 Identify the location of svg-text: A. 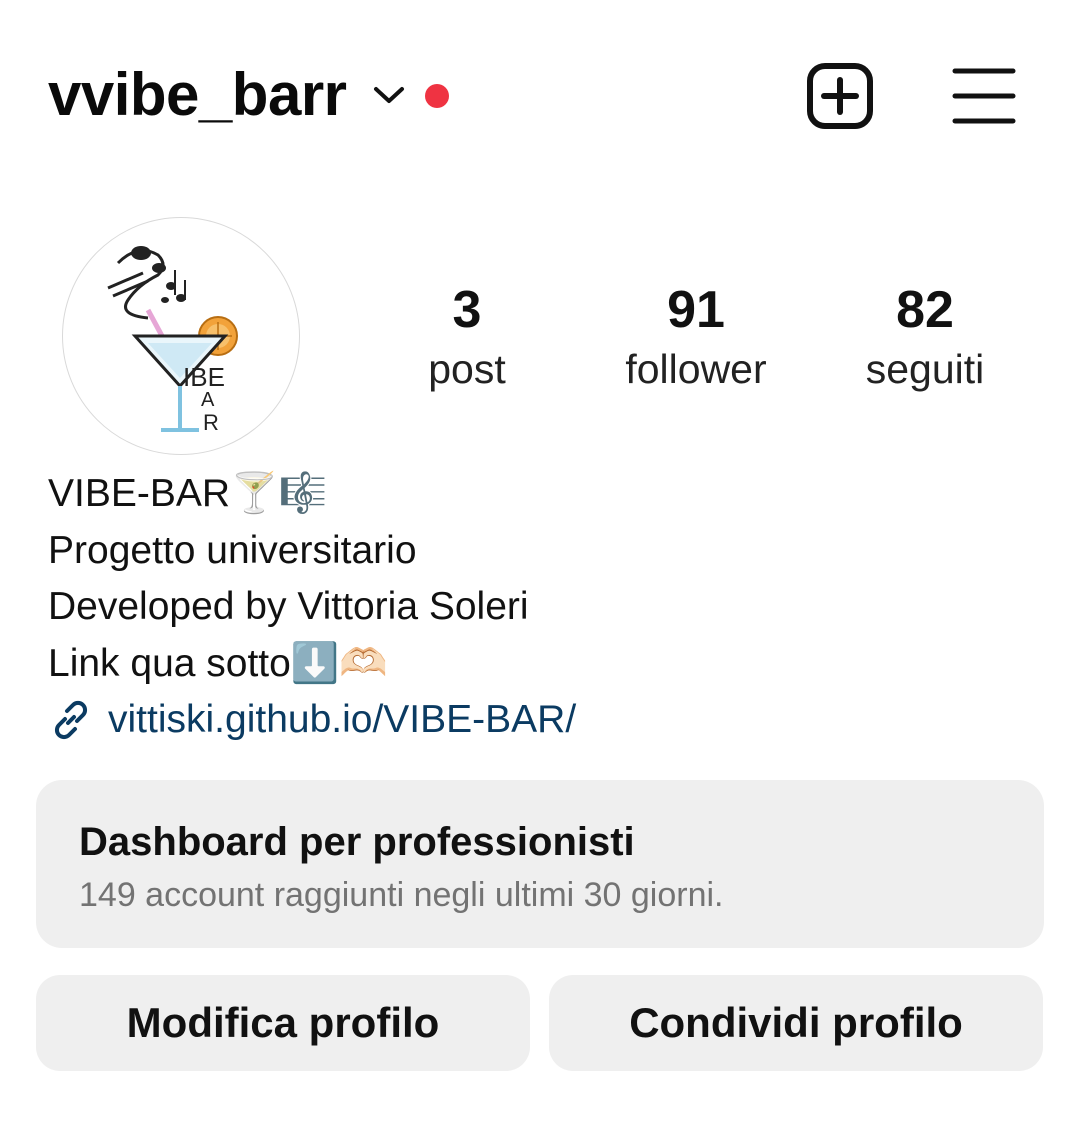
(208, 400).